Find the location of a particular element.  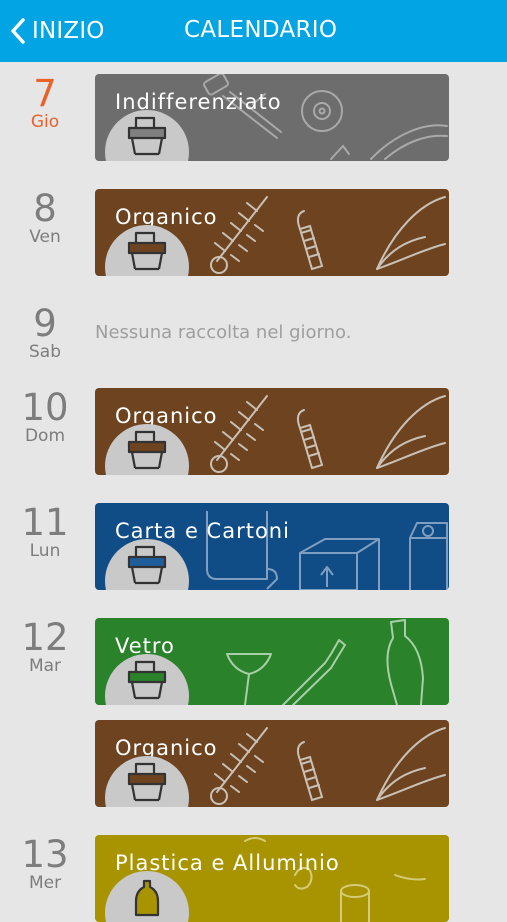

no-collection-message: Nessuna raccolta nel giorno. is located at coordinates (223, 332).